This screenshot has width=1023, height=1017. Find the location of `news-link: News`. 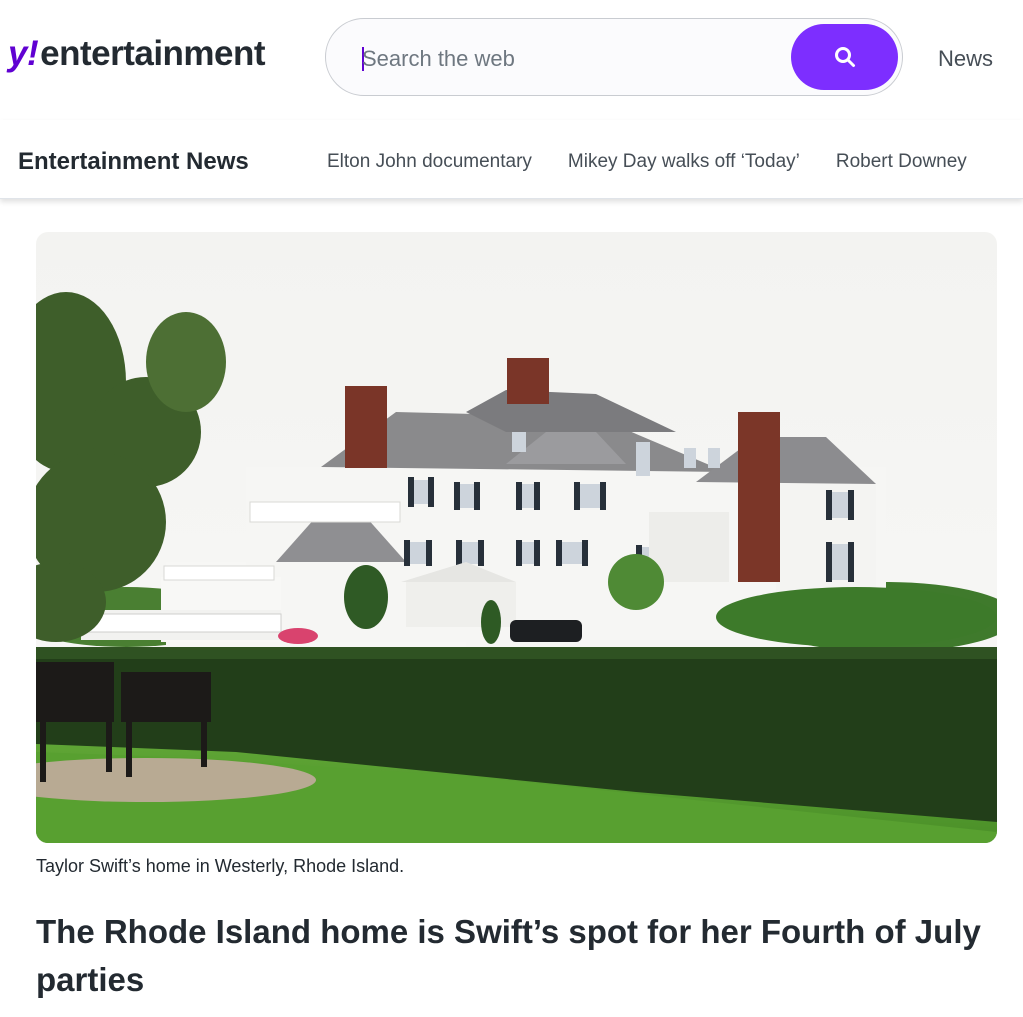

news-link: News is located at coordinates (965, 59).